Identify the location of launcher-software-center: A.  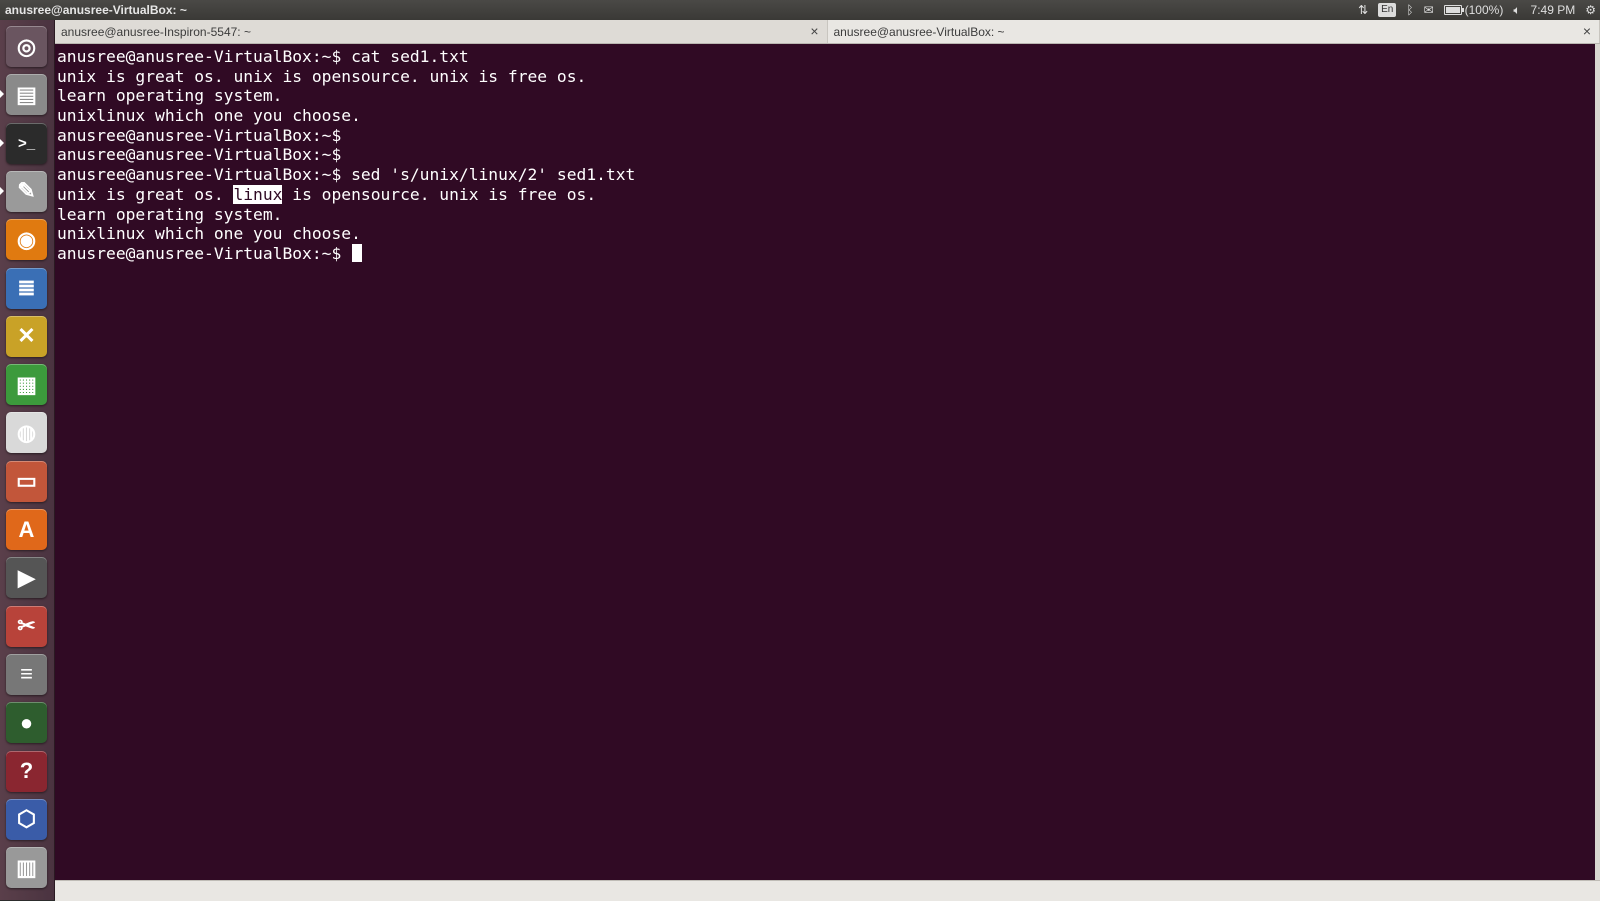
(26, 529).